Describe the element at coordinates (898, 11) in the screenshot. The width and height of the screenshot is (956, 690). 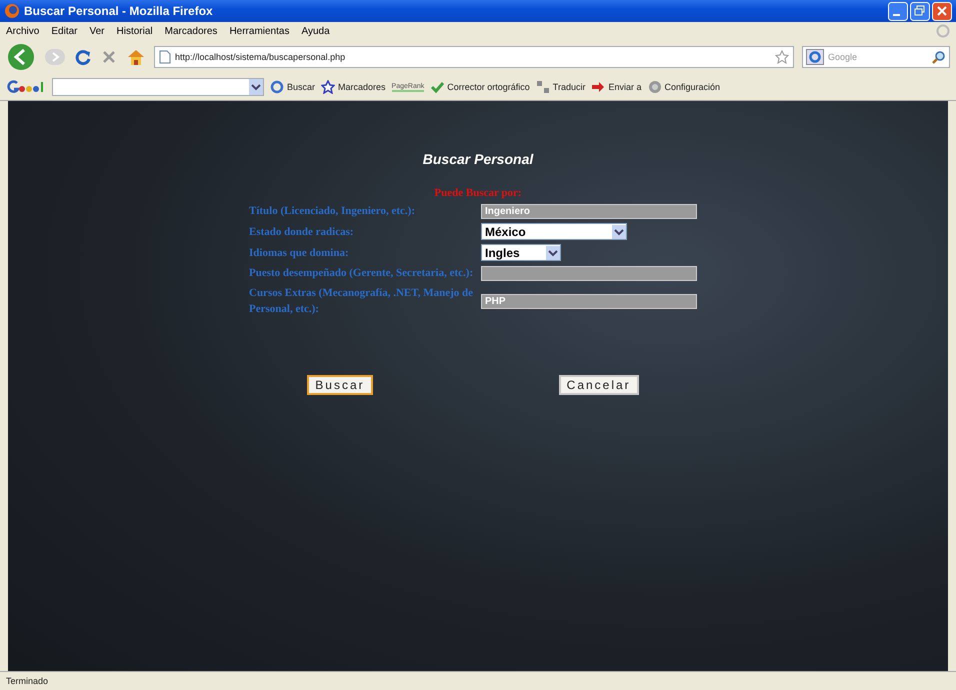
I see `minimize-icon` at that location.